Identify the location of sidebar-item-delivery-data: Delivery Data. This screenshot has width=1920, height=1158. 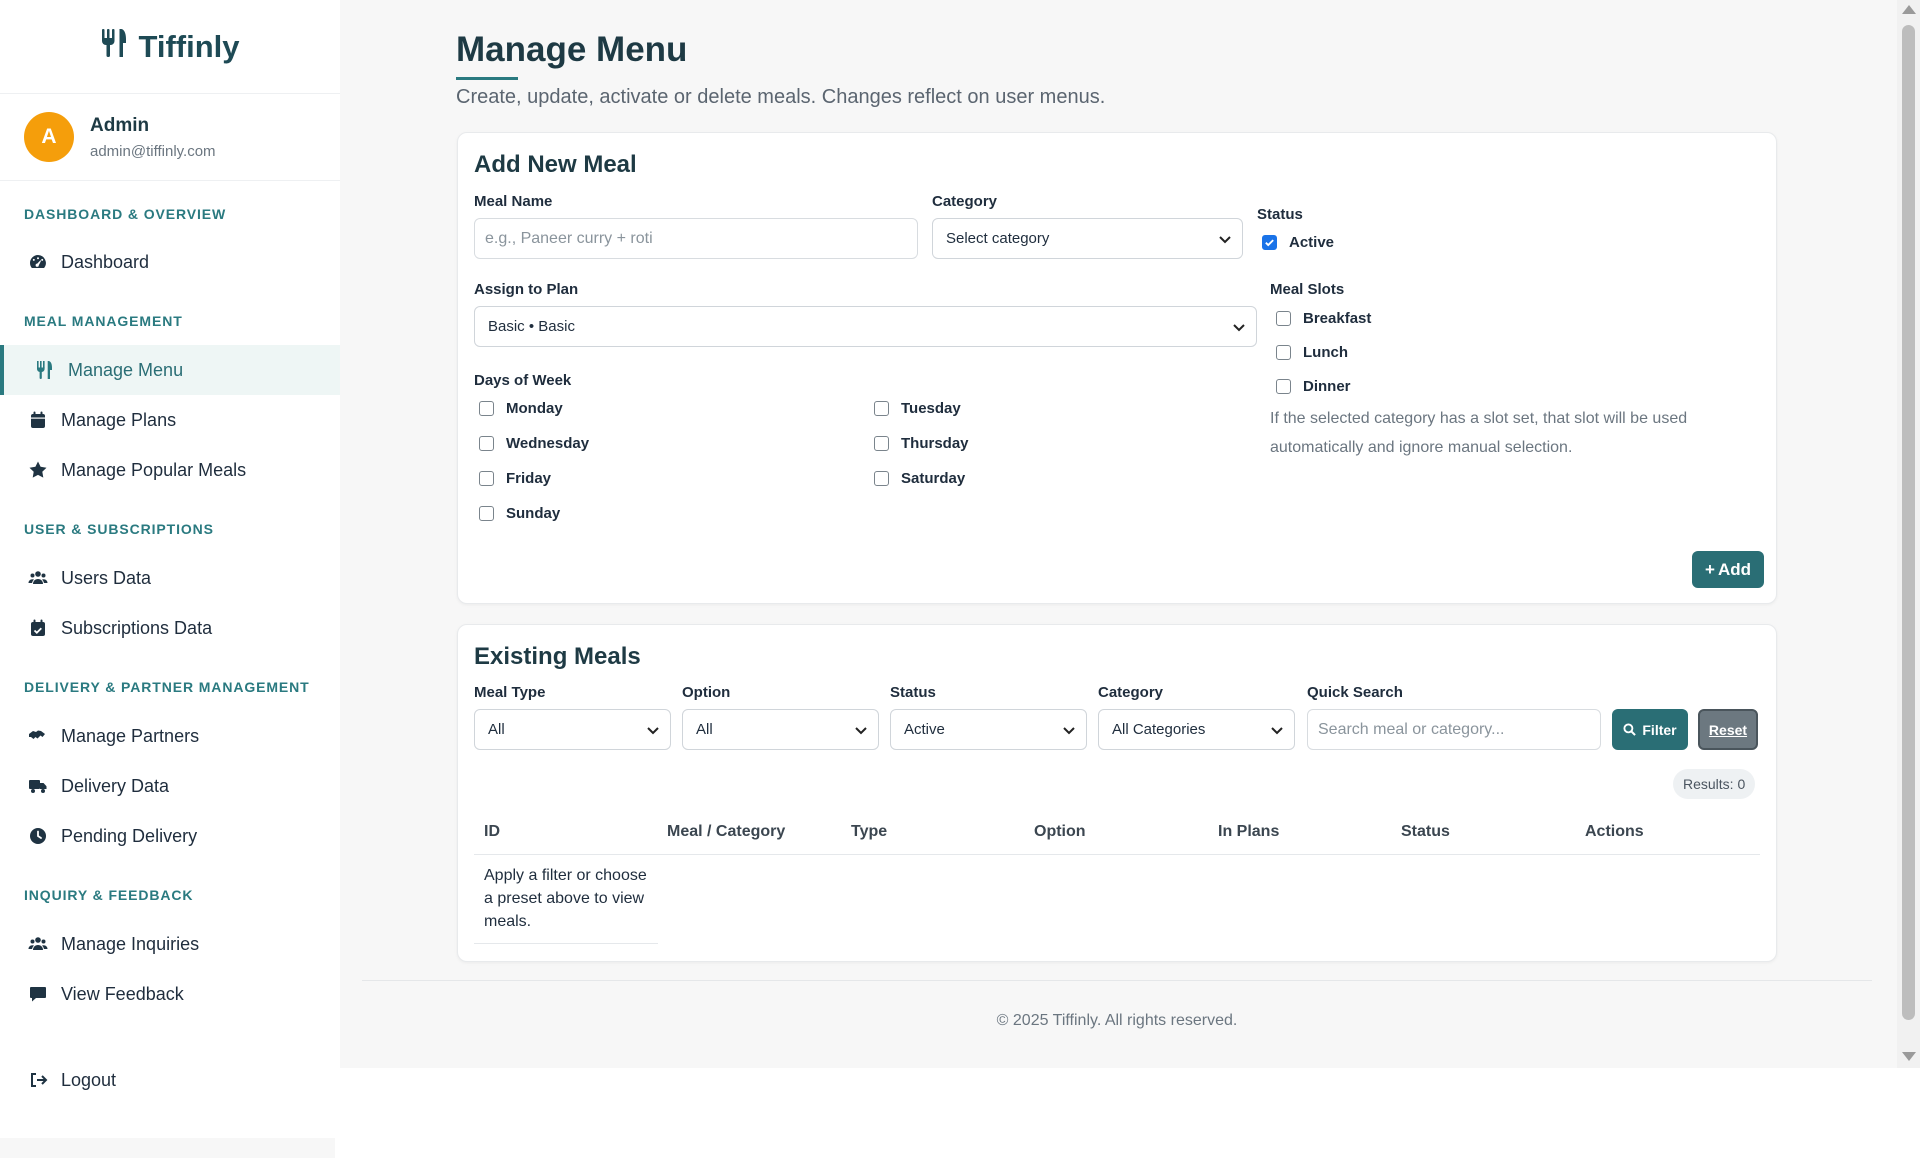
(170, 786).